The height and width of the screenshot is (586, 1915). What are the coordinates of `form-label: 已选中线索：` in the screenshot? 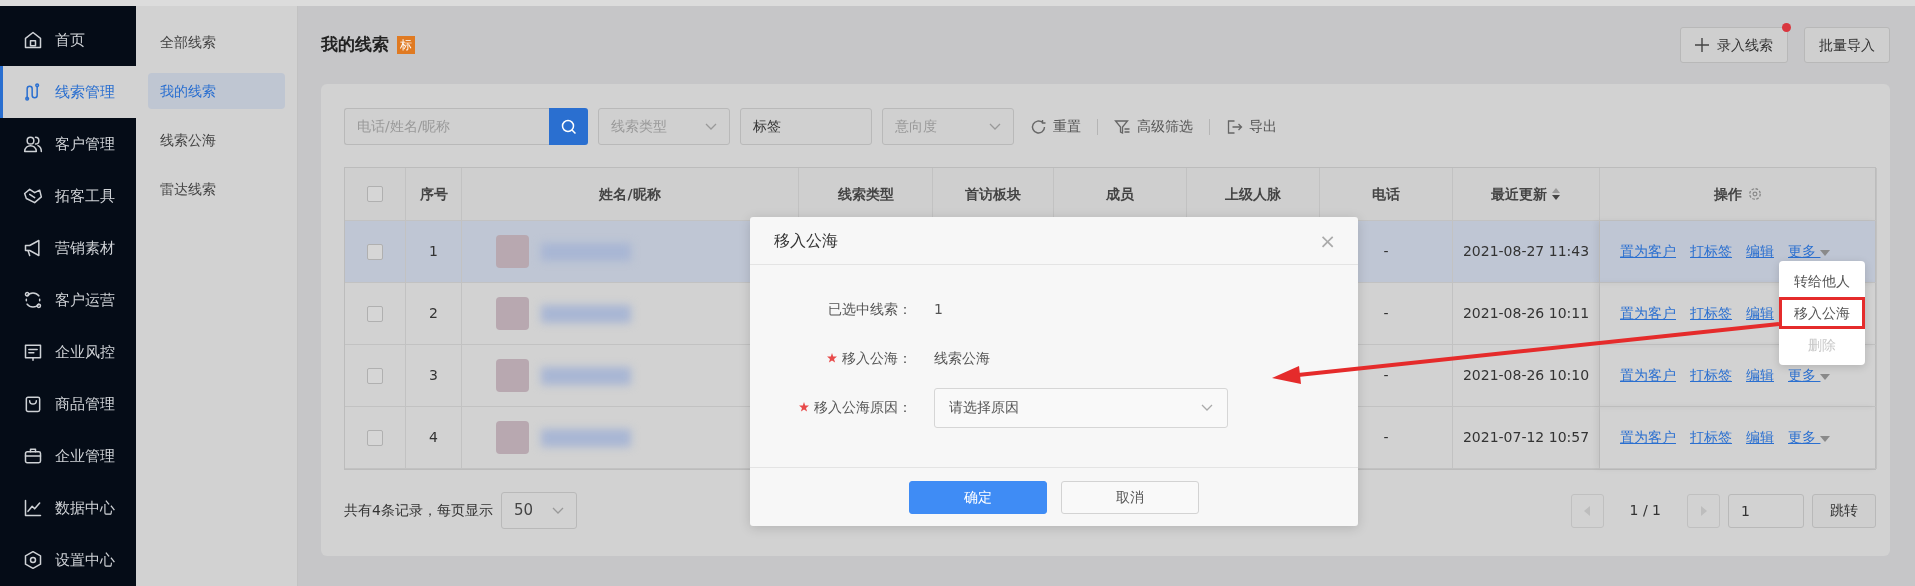 It's located at (870, 309).